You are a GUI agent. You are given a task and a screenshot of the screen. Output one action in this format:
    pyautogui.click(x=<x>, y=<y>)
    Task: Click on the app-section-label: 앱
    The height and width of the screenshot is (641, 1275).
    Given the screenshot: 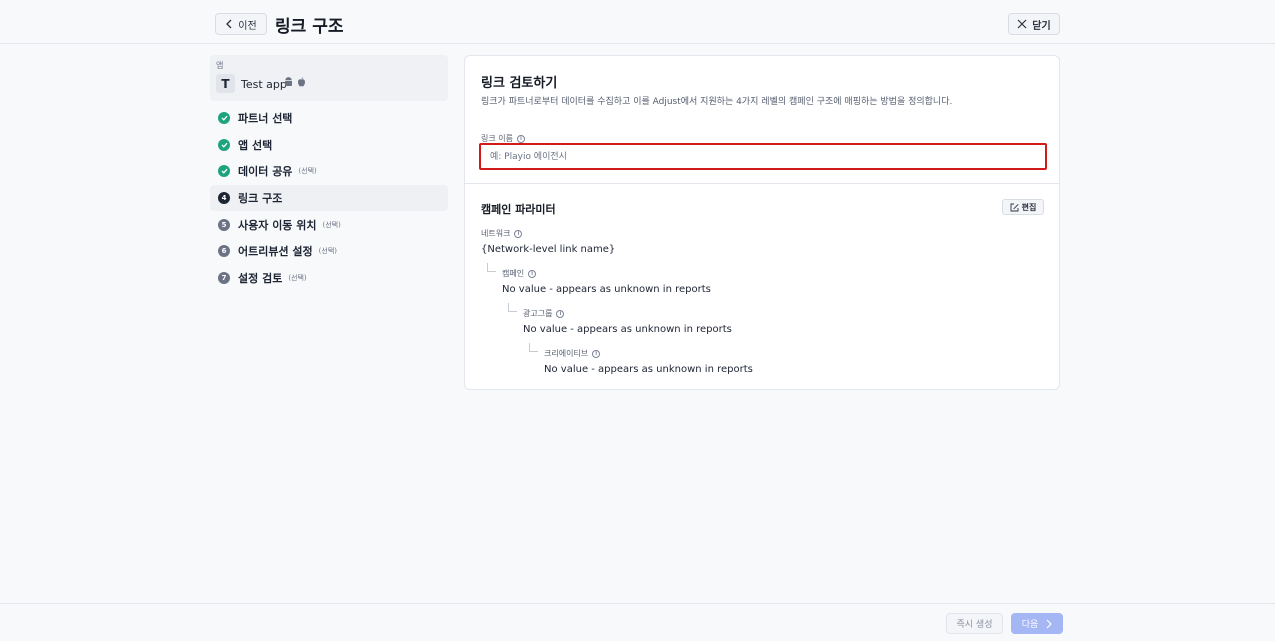 What is the action you would take?
    pyautogui.click(x=220, y=65)
    